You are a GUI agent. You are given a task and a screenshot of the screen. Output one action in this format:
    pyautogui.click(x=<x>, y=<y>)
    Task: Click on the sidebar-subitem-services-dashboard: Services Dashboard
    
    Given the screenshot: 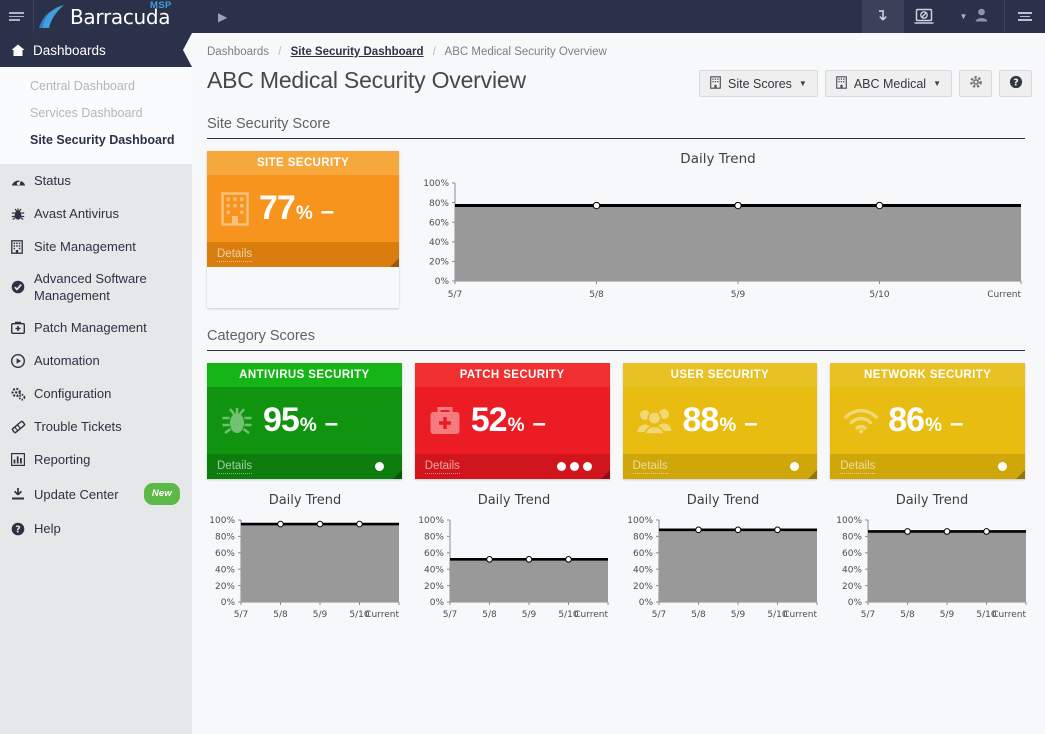 What is the action you would take?
    pyautogui.click(x=96, y=113)
    